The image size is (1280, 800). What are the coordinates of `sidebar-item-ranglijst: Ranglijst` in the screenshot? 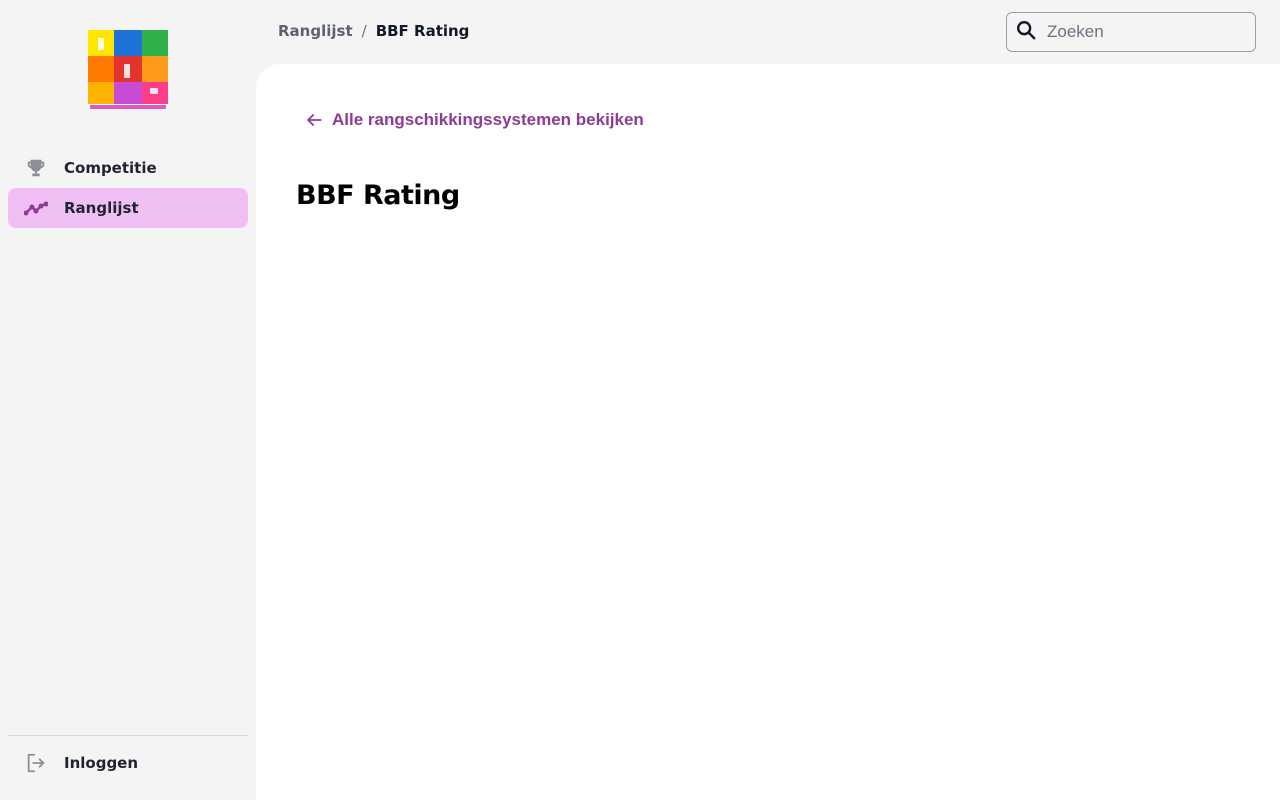 It's located at (128, 208).